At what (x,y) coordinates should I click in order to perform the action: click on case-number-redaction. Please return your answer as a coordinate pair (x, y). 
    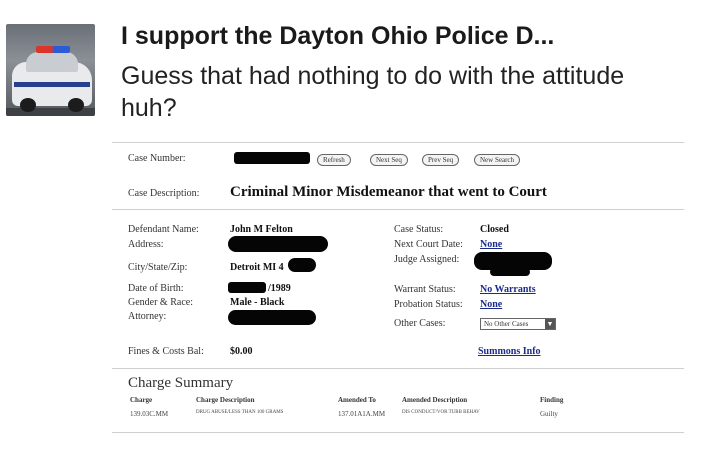
    Looking at the image, I should click on (272, 158).